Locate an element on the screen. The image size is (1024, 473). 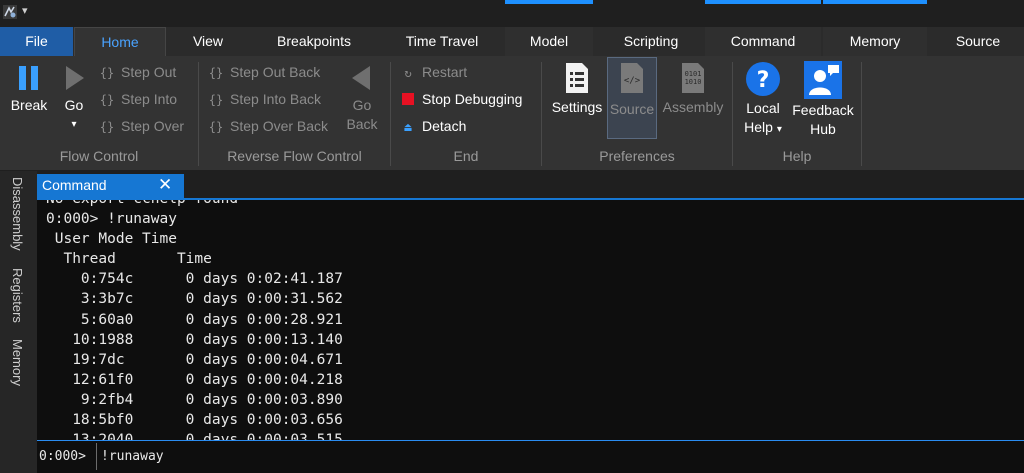
output-line: 9:2fb4 0 days 0:00:03.890 is located at coordinates (194, 399).